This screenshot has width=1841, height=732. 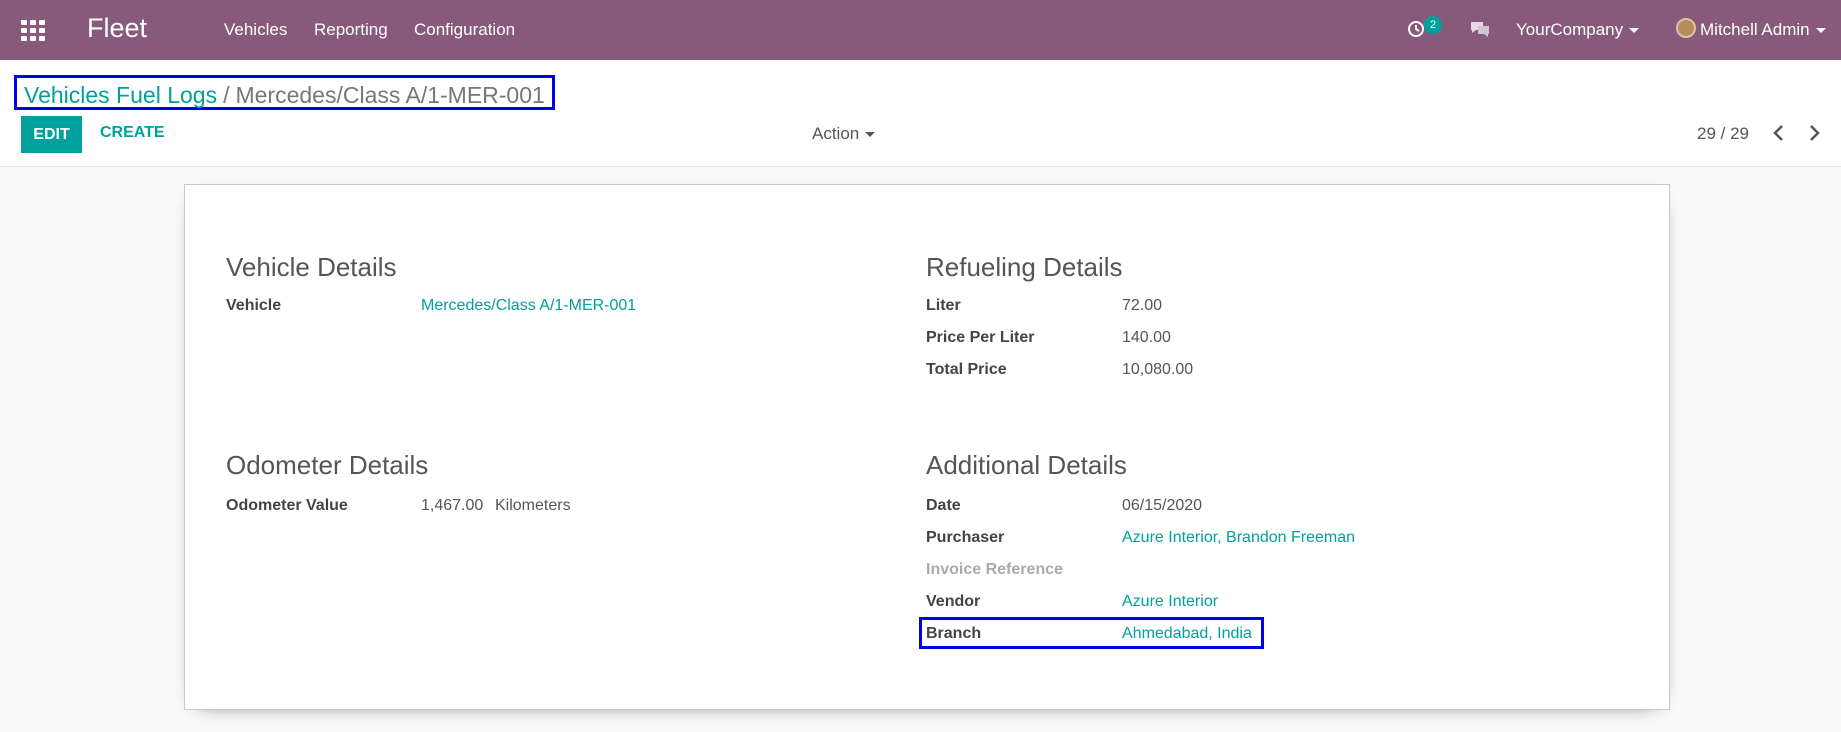 What do you see at coordinates (533, 505) in the screenshot?
I see `odometer-unit: Kilometers` at bounding box center [533, 505].